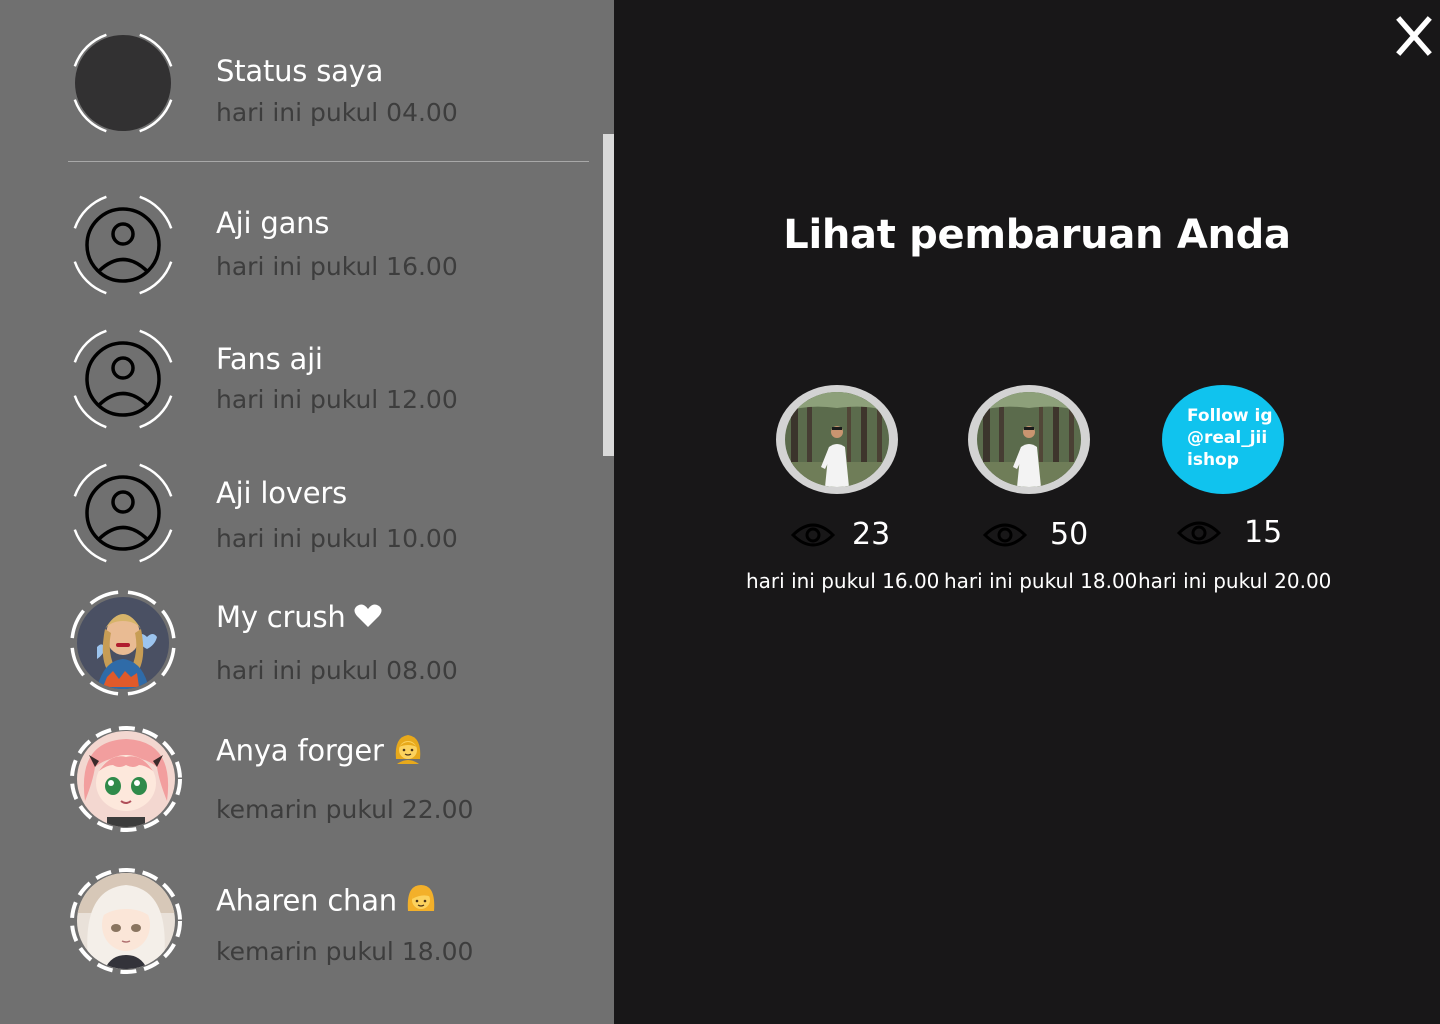  What do you see at coordinates (269, 359) in the screenshot?
I see `status-item-name: Fans aji` at bounding box center [269, 359].